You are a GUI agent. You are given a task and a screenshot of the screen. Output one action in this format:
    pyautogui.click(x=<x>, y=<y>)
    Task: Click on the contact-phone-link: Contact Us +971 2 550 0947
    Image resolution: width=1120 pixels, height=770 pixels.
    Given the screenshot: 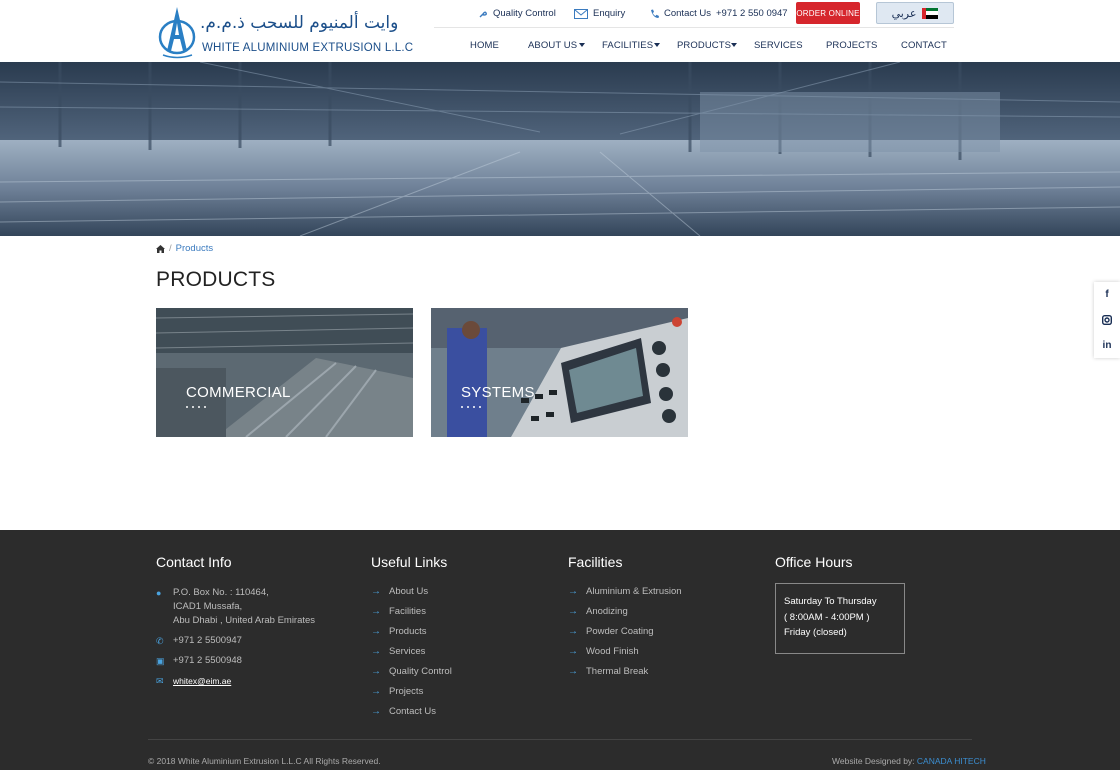 What is the action you would take?
    pyautogui.click(x=719, y=13)
    